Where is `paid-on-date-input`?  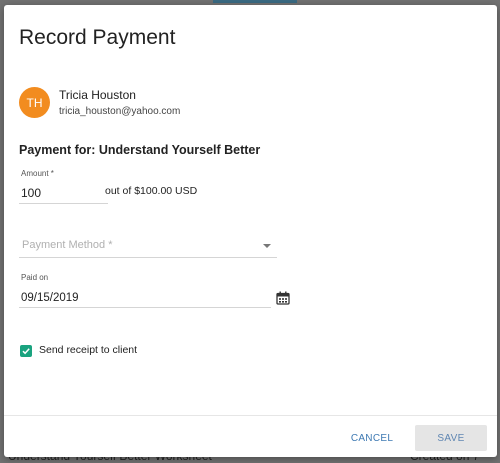
paid-on-date-input is located at coordinates (145, 298).